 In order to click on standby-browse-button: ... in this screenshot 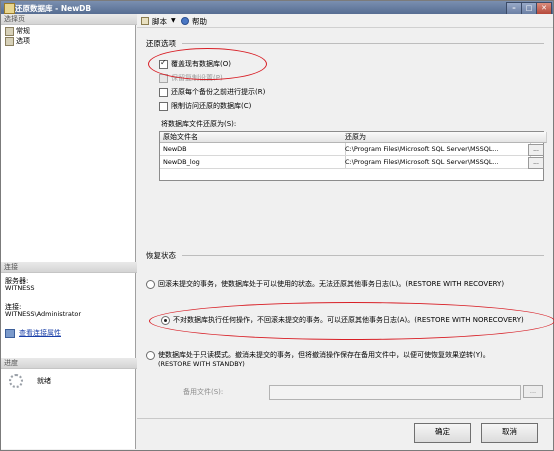, I will do `click(533, 391)`.